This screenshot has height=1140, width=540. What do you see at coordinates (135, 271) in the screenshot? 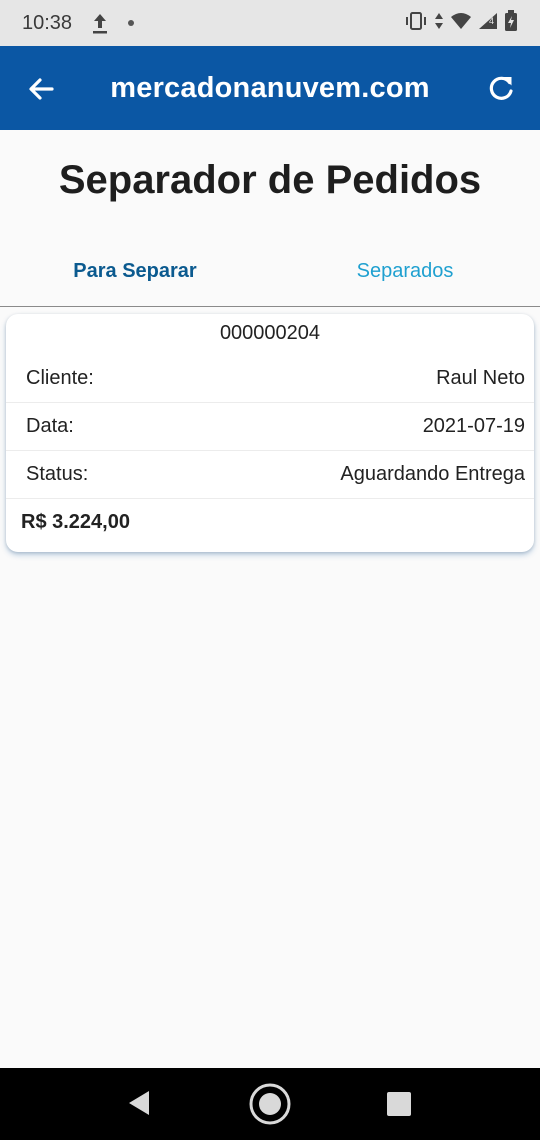
I see `tab-para-separar: Para Separar` at bounding box center [135, 271].